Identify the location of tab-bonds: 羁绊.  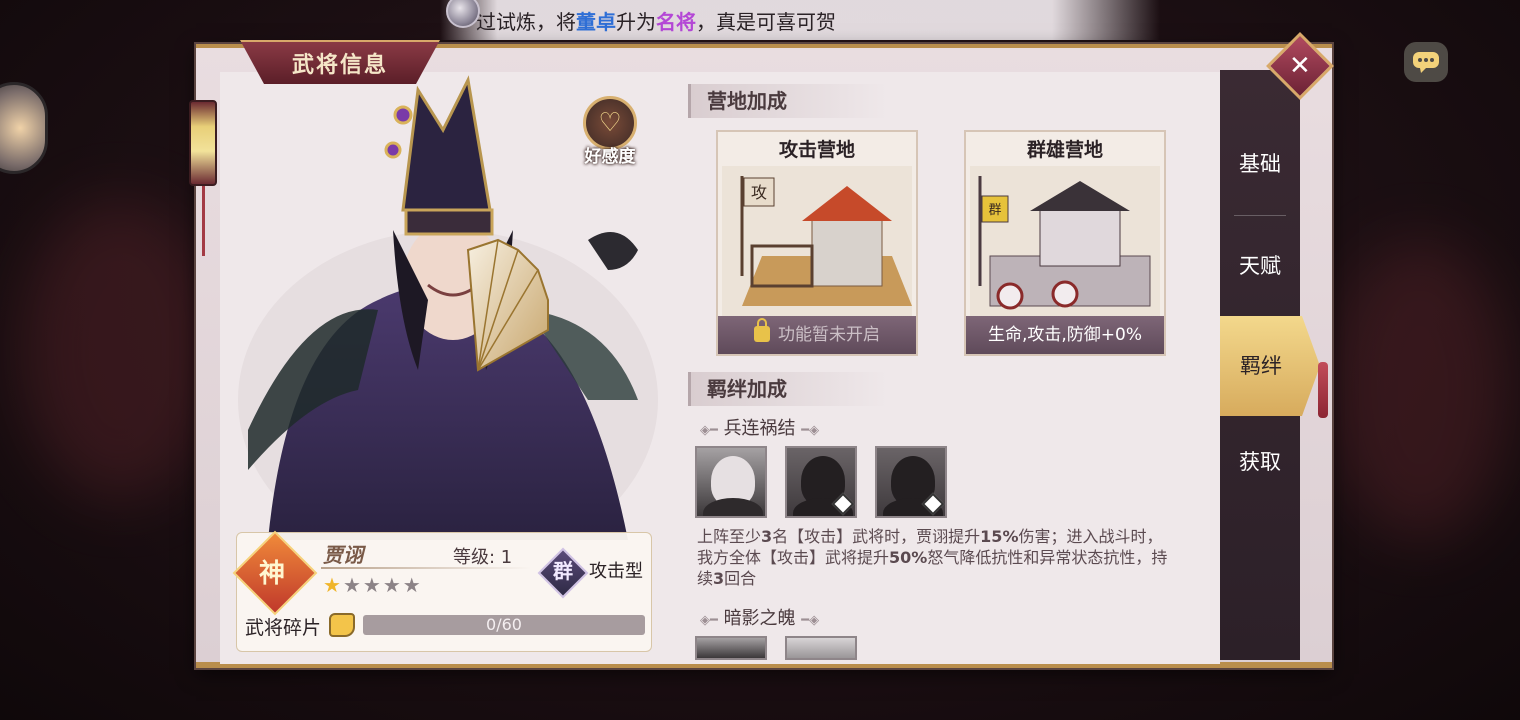
(1270, 366).